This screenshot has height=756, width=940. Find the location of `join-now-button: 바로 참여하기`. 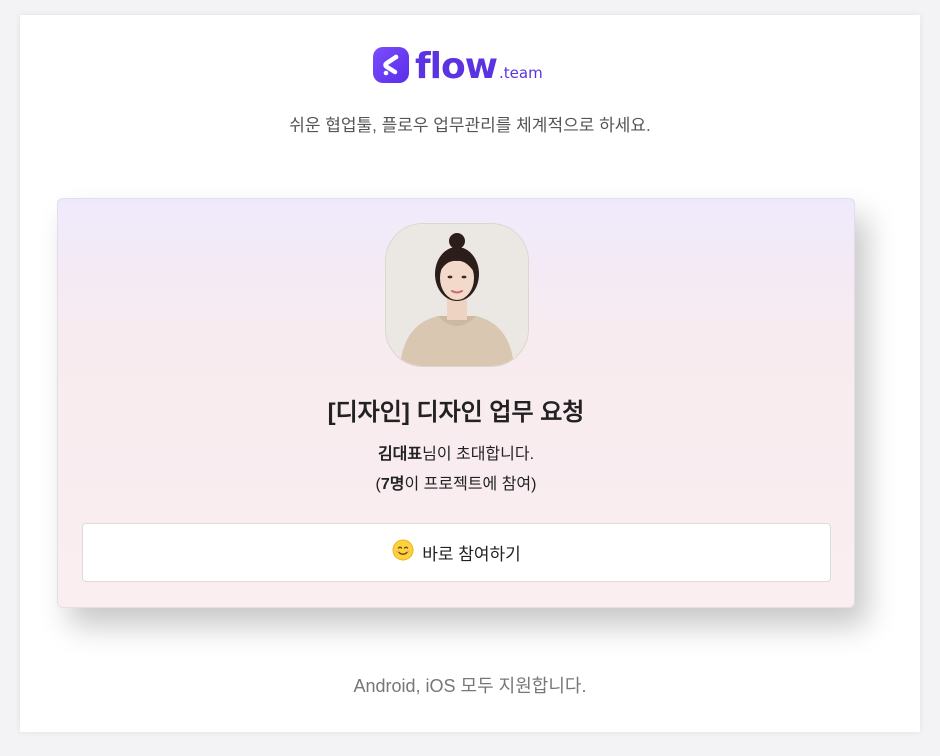

join-now-button: 바로 참여하기 is located at coordinates (456, 552).